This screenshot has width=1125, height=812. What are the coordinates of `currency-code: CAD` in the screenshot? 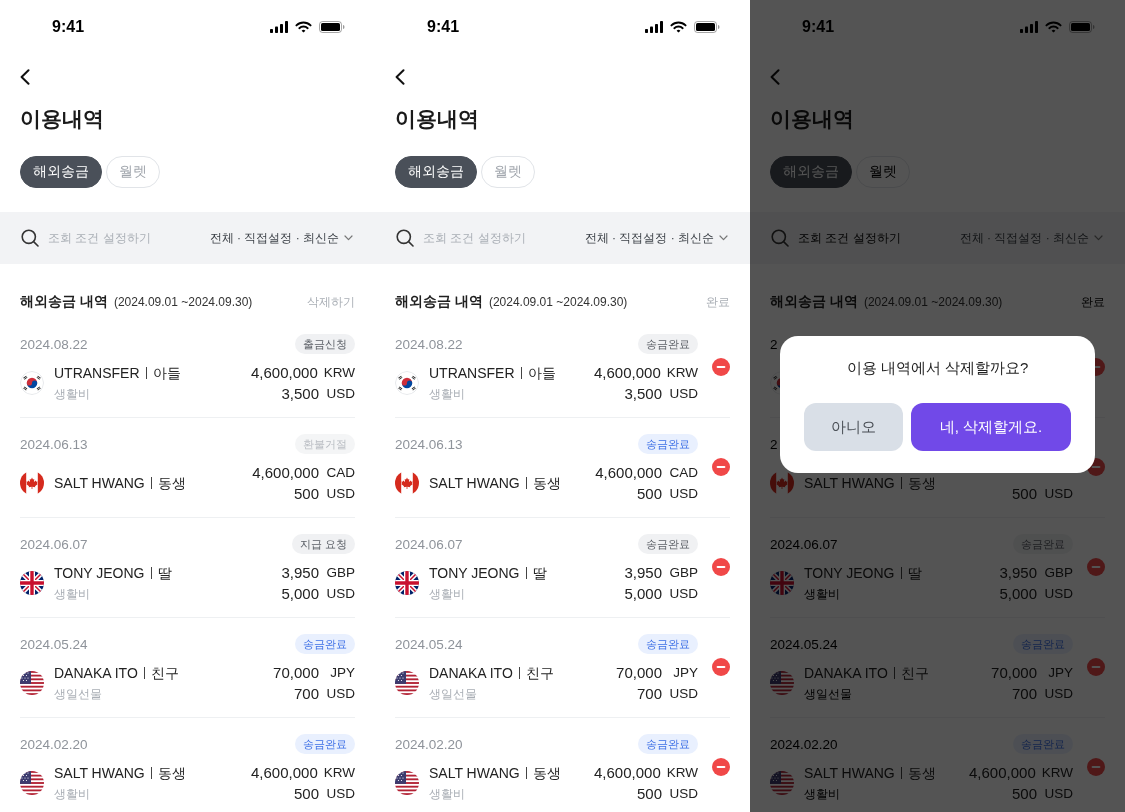 It's located at (340, 472).